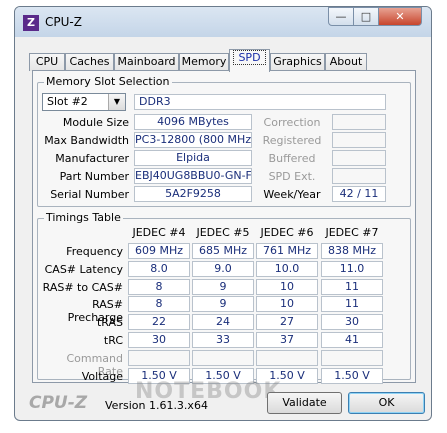 The image size is (447, 433). I want to click on title-bar: Z CPU-Z — □ ✕, so click(223, 22).